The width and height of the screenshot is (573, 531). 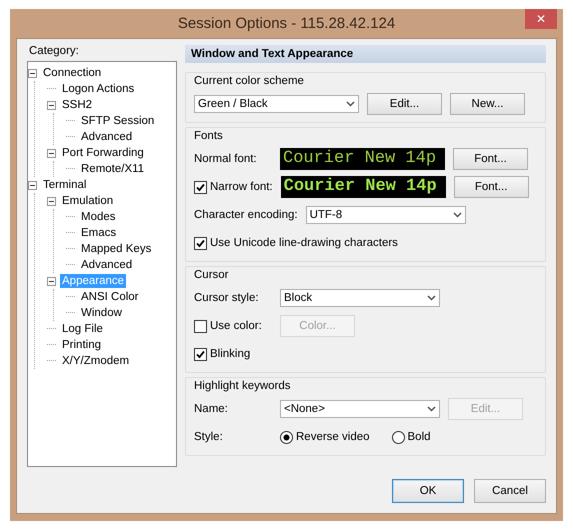 What do you see at coordinates (82, 329) in the screenshot?
I see `tree-item: Log File` at bounding box center [82, 329].